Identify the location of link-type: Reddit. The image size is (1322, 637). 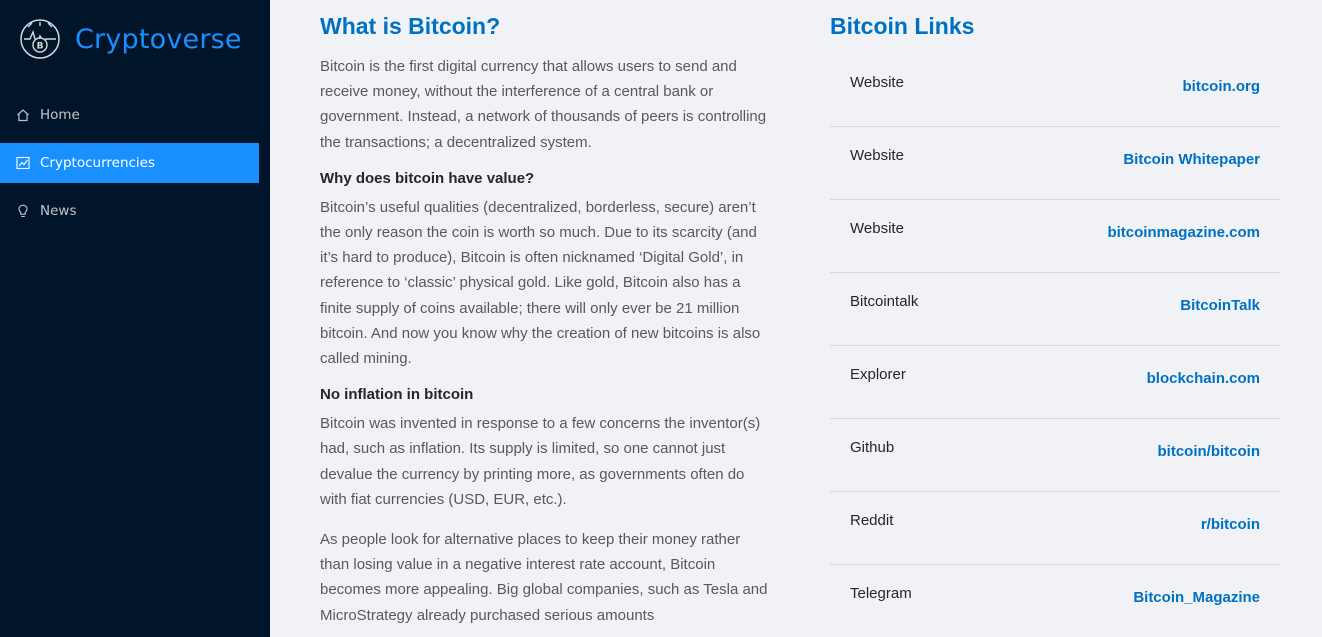
(872, 520).